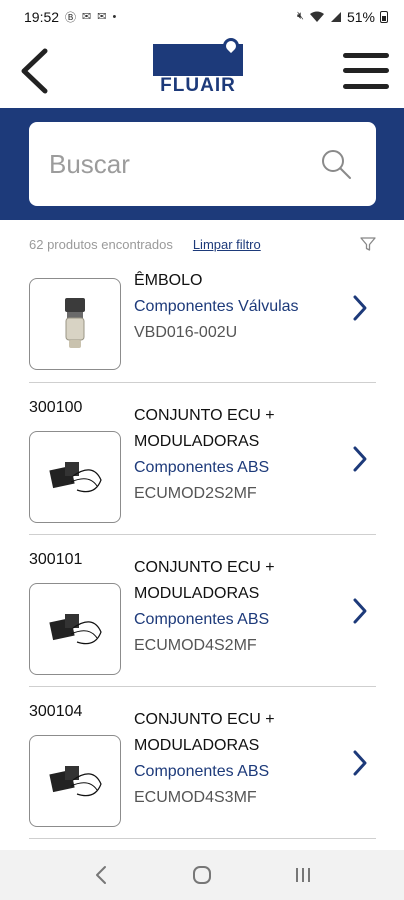 This screenshot has width=404, height=900. I want to click on nav-back-button, so click(101, 875).